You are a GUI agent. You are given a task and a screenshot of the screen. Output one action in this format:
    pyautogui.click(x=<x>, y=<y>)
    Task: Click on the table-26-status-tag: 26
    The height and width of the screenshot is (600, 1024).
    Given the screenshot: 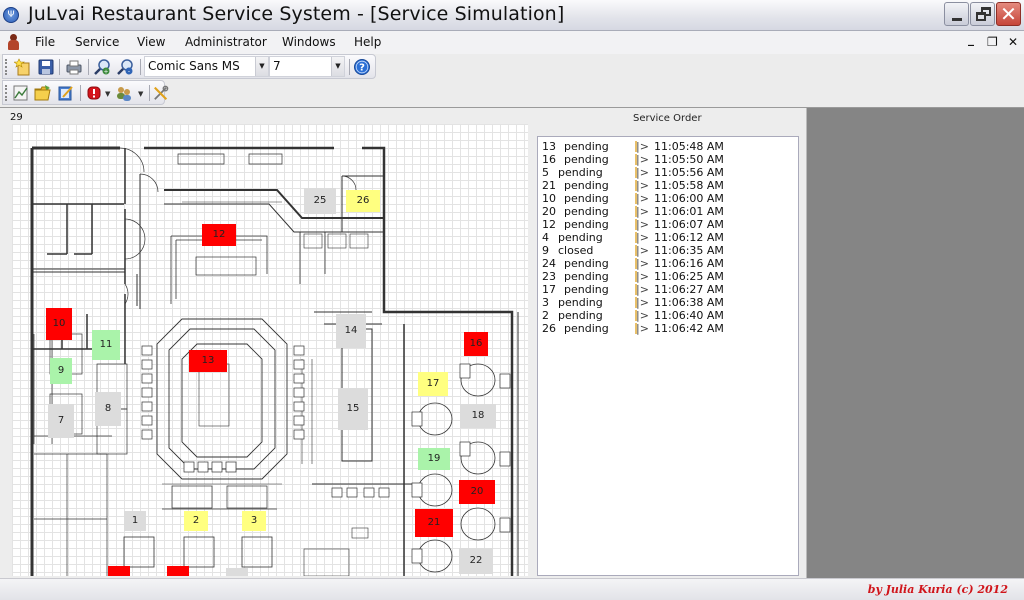 What is the action you would take?
    pyautogui.click(x=363, y=201)
    